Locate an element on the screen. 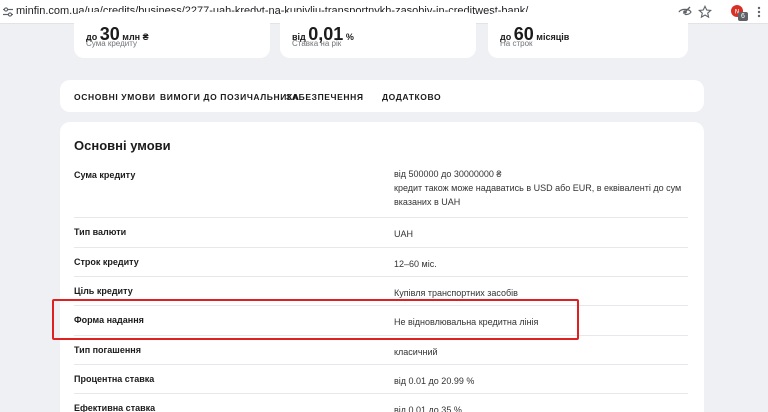 This screenshot has height=412, width=768. section-title: Основні умови is located at coordinates (122, 145).